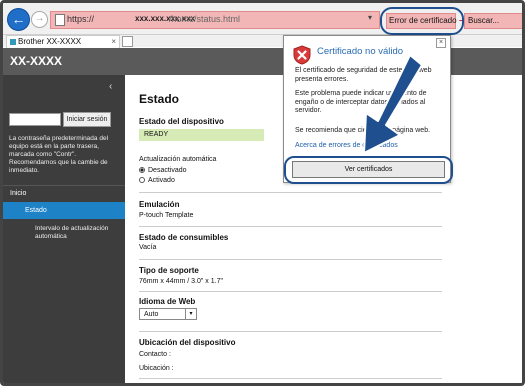  I want to click on page-icon, so click(60, 20).